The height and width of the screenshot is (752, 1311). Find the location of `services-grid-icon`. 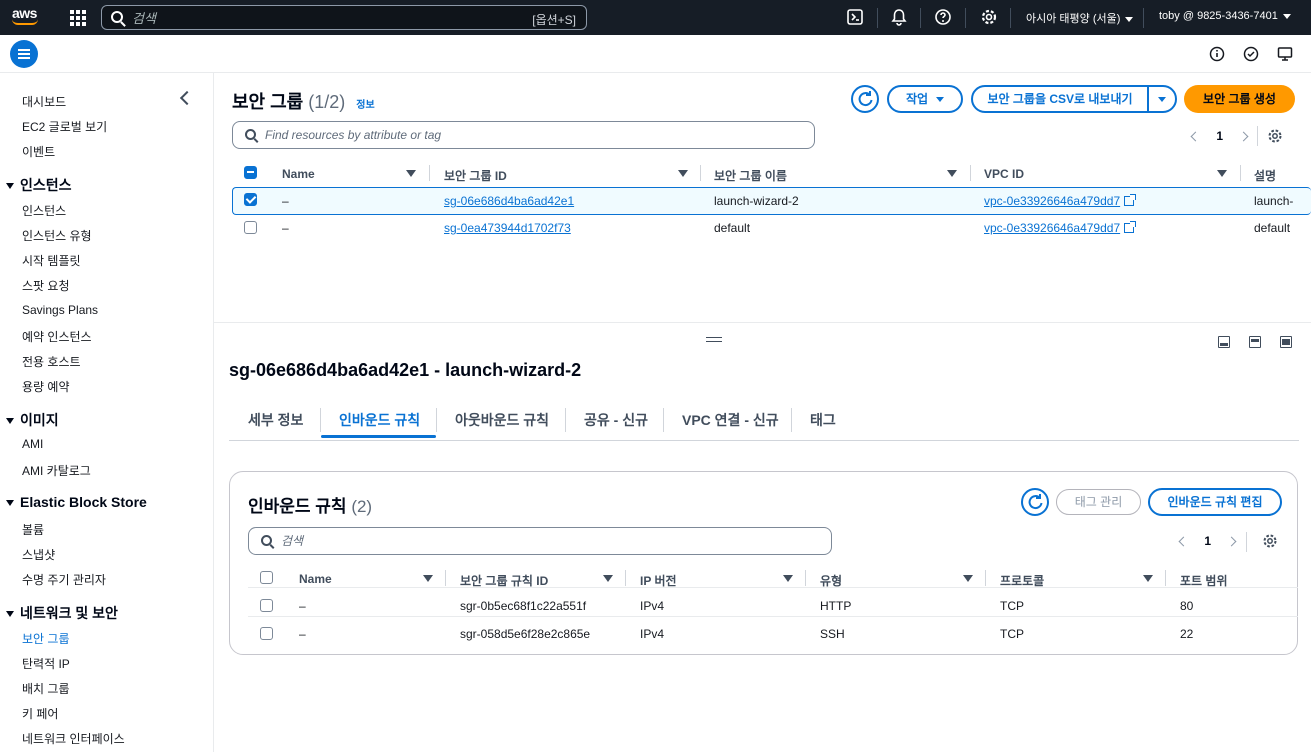

services-grid-icon is located at coordinates (78, 18).